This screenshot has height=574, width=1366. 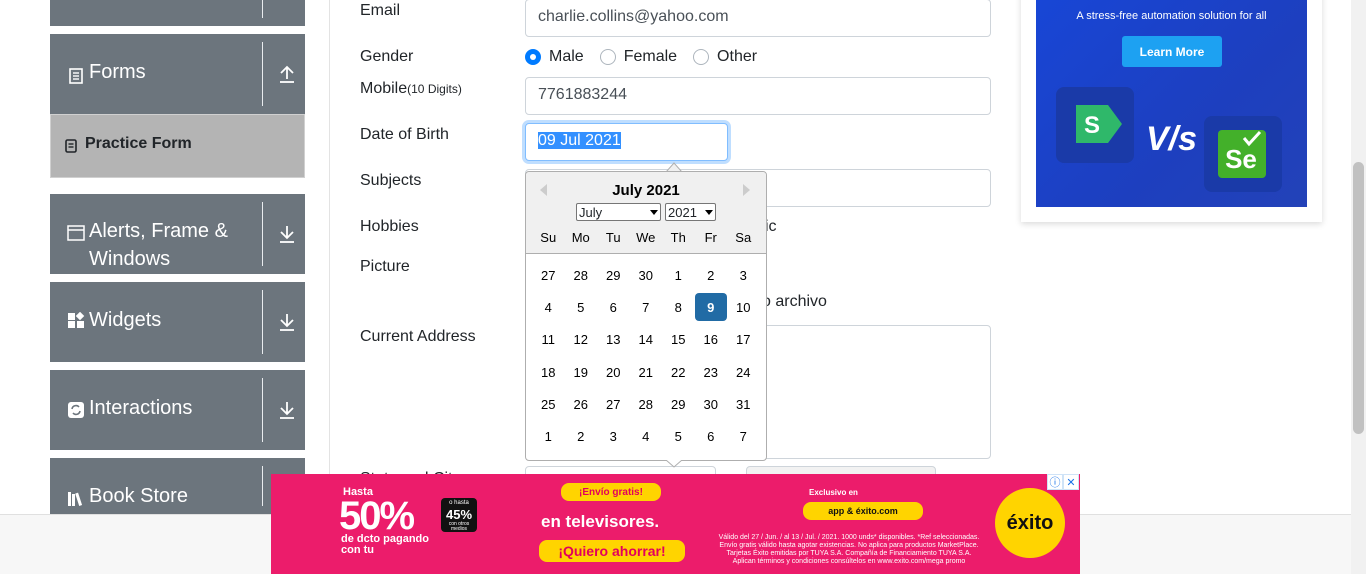 I want to click on week-row: 18 19 20 21 22 23 24, so click(x=646, y=374).